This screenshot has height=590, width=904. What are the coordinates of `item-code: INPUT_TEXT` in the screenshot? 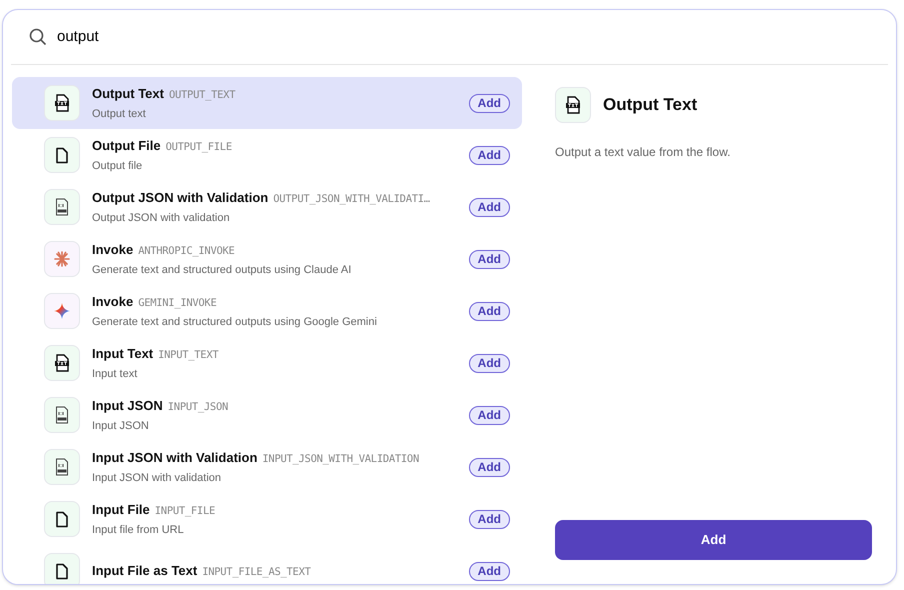 It's located at (188, 355).